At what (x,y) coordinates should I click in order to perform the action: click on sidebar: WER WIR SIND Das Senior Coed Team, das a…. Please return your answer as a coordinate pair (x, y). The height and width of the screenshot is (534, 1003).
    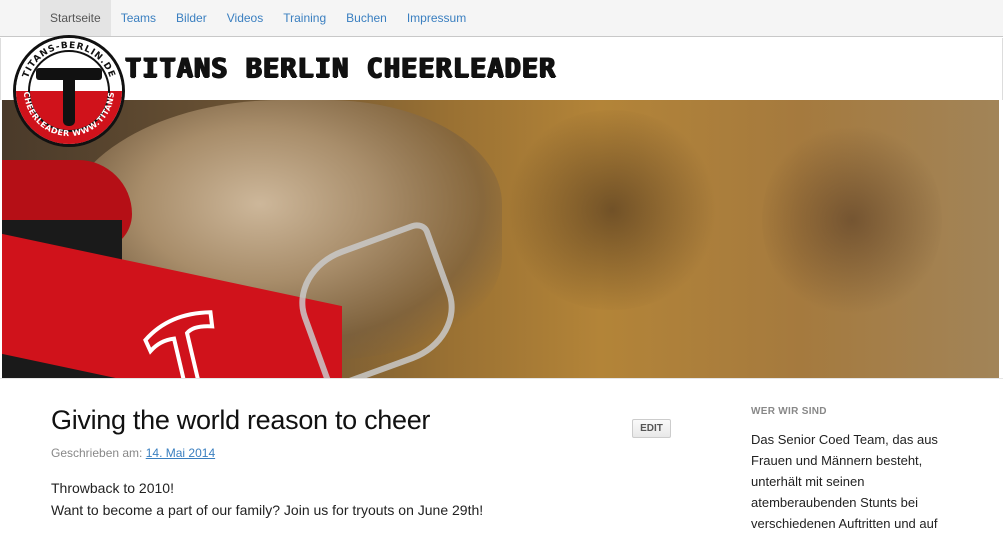
    Looking at the image, I should click on (856, 470).